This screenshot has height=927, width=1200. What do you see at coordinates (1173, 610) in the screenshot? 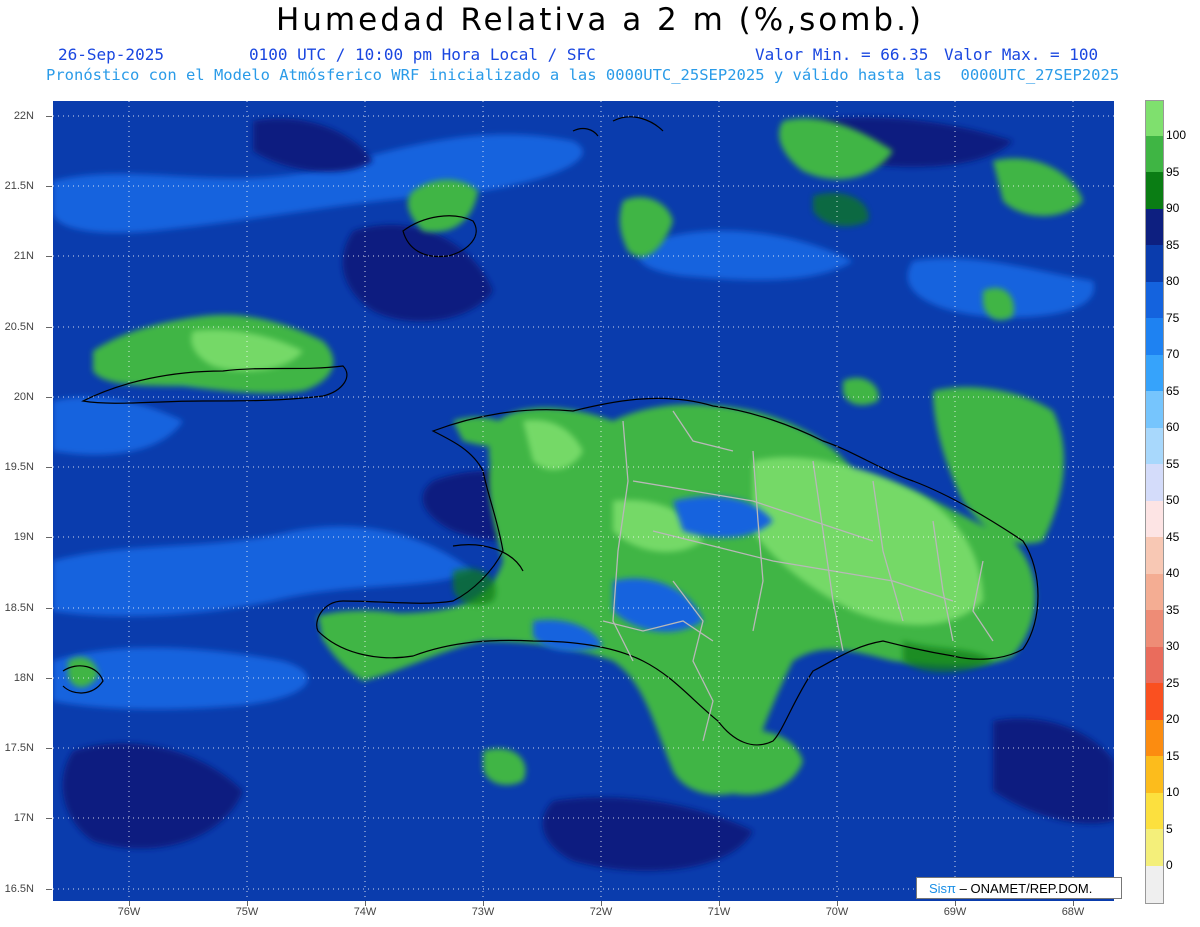
I see `colorbar-label: 35` at bounding box center [1173, 610].